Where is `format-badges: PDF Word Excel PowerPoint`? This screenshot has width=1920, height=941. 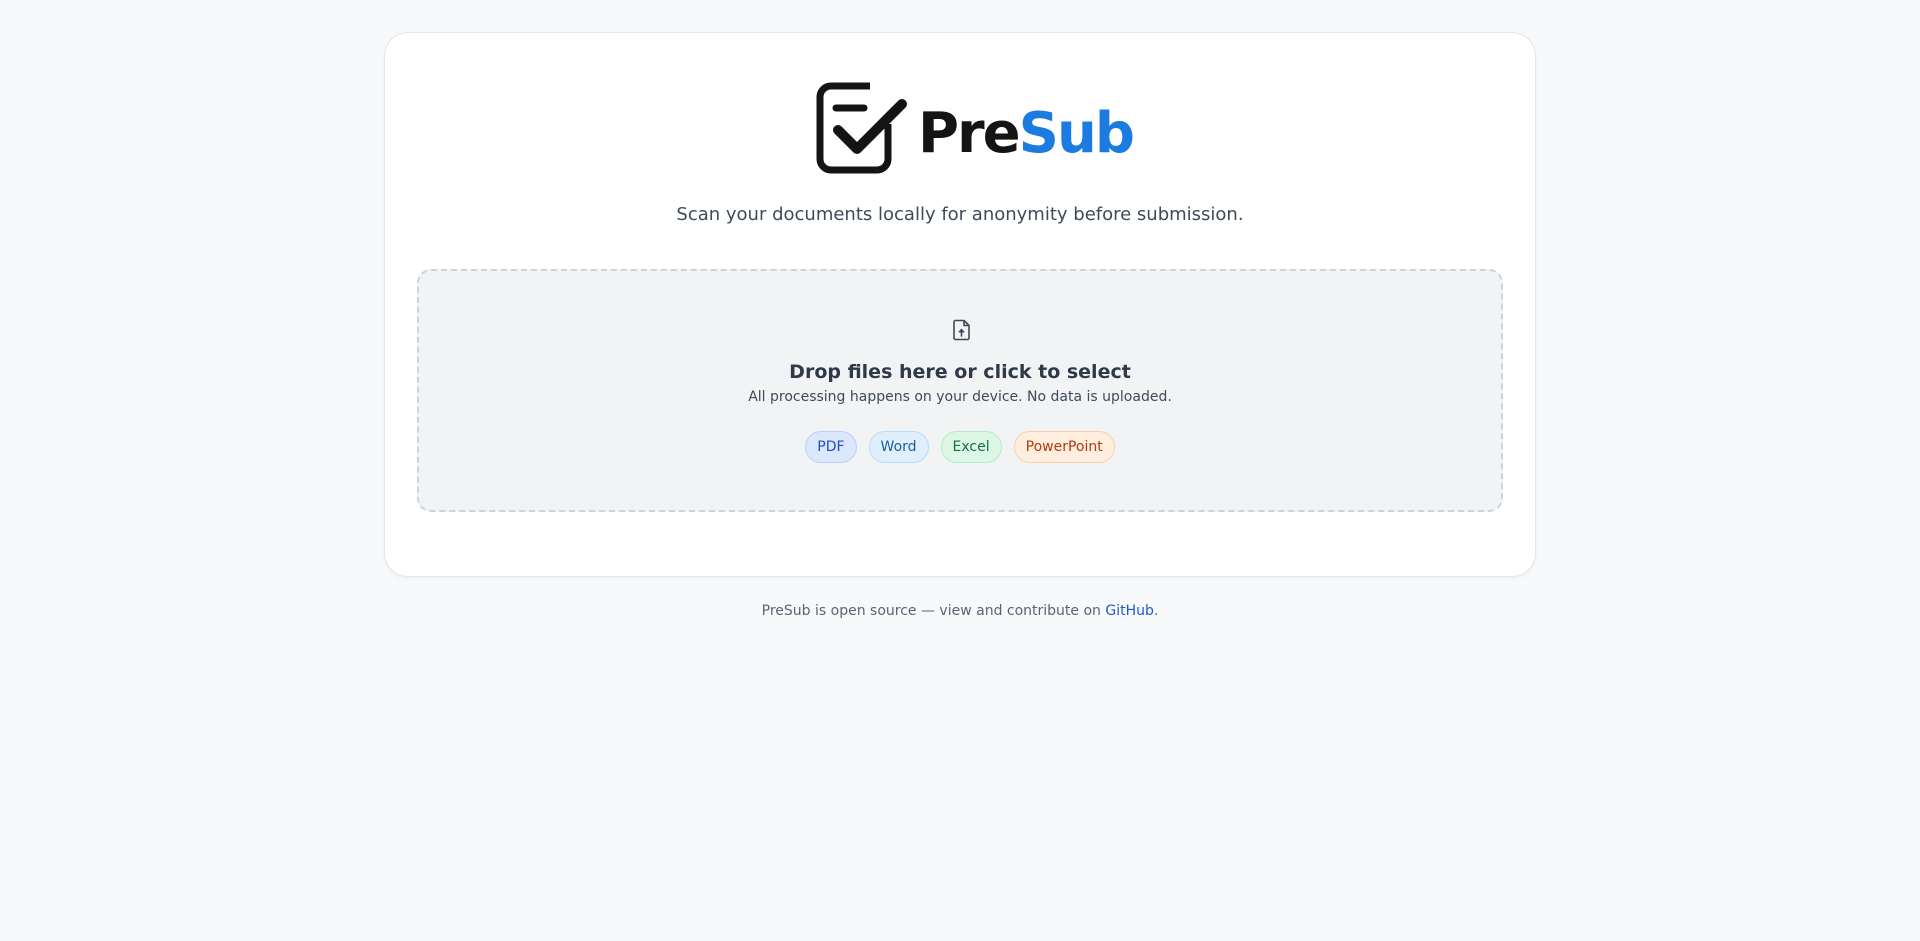 format-badges: PDF Word Excel PowerPoint is located at coordinates (960, 447).